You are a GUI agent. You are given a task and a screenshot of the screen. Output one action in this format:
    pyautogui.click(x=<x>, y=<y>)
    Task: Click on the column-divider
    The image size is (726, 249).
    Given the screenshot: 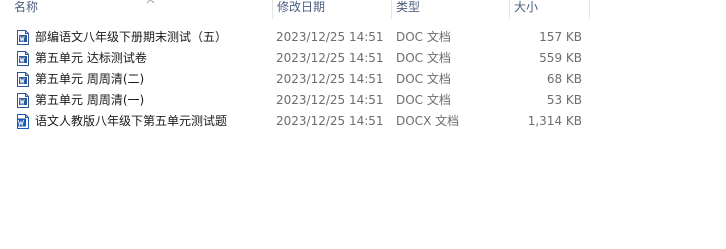 What is the action you would take?
    pyautogui.click(x=589, y=9)
    